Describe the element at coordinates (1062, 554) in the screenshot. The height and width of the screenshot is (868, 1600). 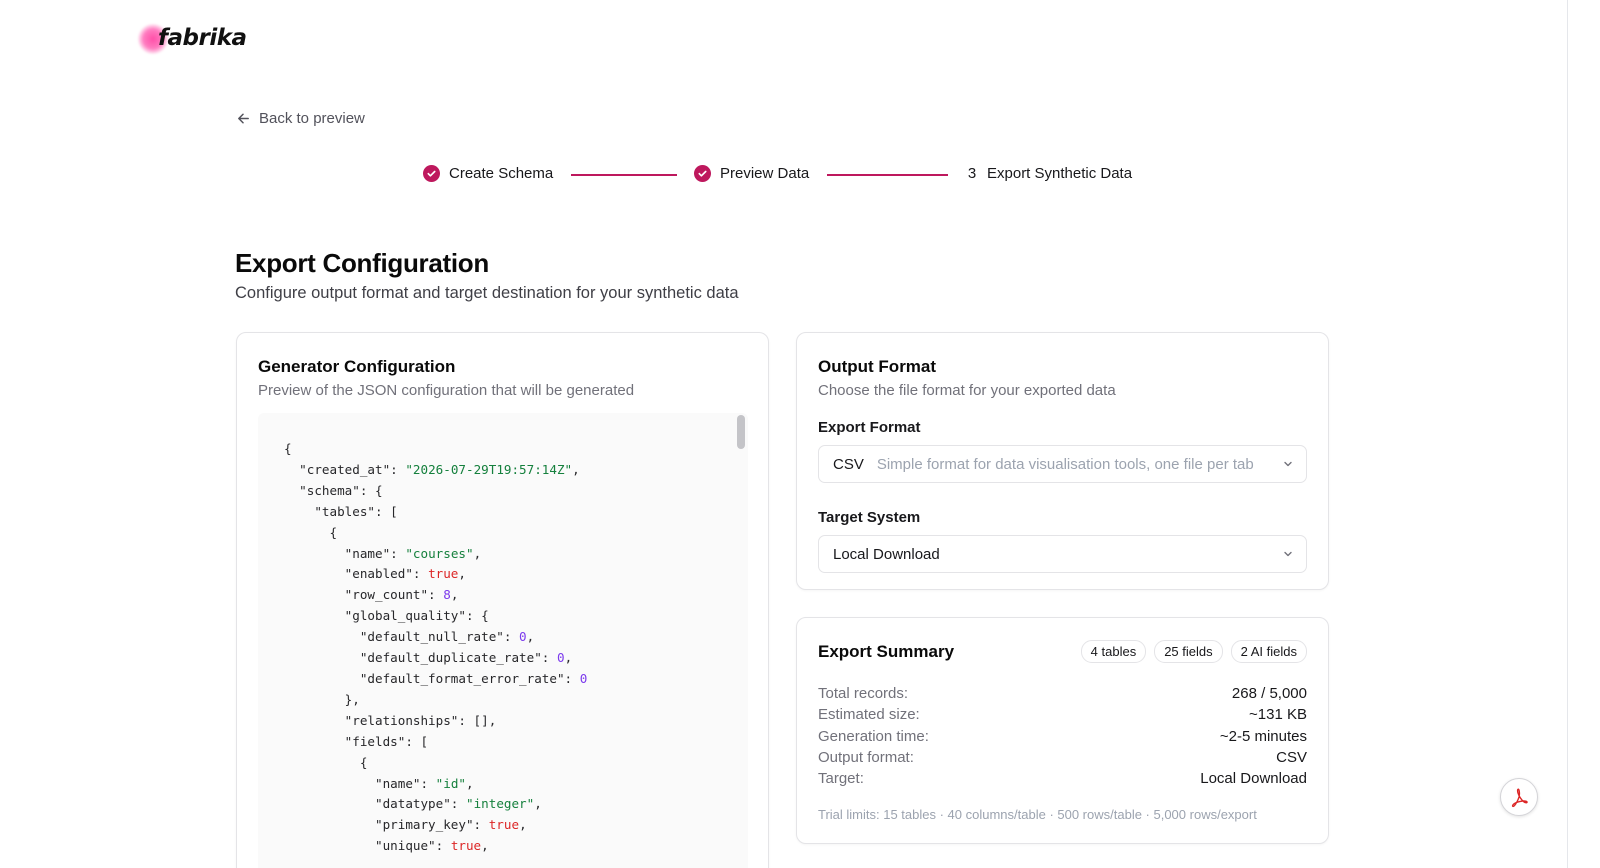
I see `target-system-select: Local Download` at that location.